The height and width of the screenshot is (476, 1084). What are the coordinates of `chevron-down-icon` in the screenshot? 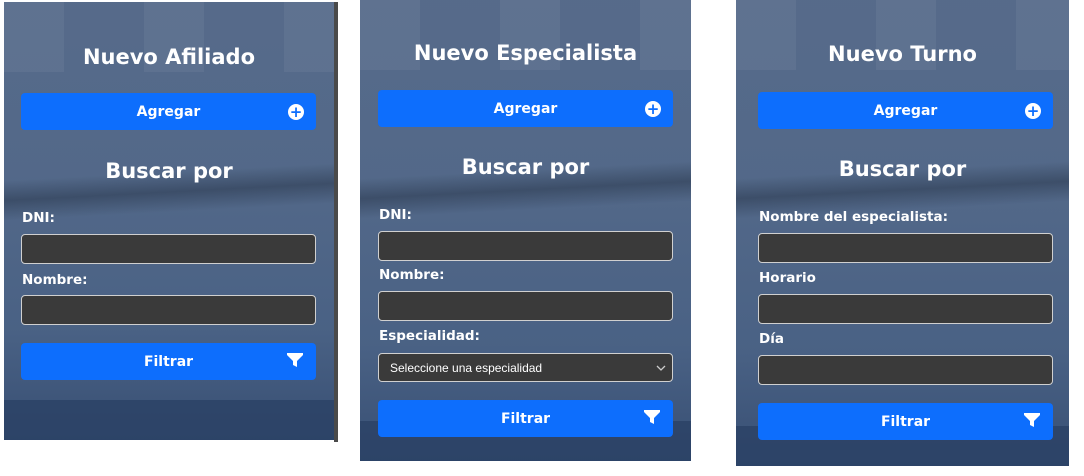 It's located at (661, 368).